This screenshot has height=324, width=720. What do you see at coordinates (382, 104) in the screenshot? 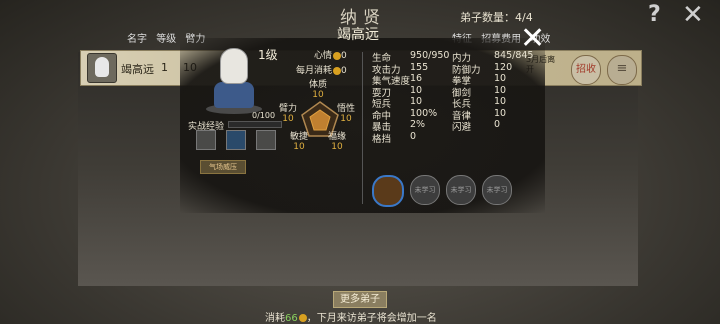
I see `label-4: 短兵` at bounding box center [382, 104].